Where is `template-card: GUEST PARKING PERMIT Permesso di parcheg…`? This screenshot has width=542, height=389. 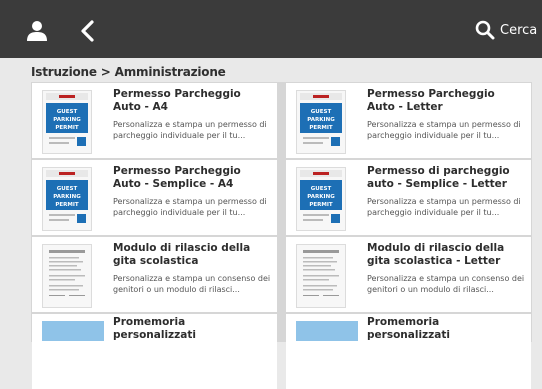 template-card: GUEST PARKING PERMIT Permesso di parcheg… is located at coordinates (408, 197).